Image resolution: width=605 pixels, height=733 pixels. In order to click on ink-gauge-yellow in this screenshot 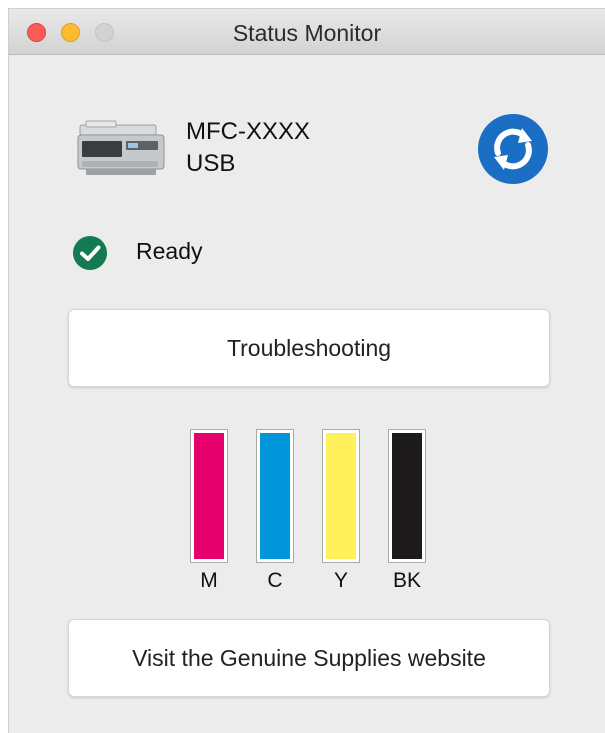, I will do `click(341, 496)`.